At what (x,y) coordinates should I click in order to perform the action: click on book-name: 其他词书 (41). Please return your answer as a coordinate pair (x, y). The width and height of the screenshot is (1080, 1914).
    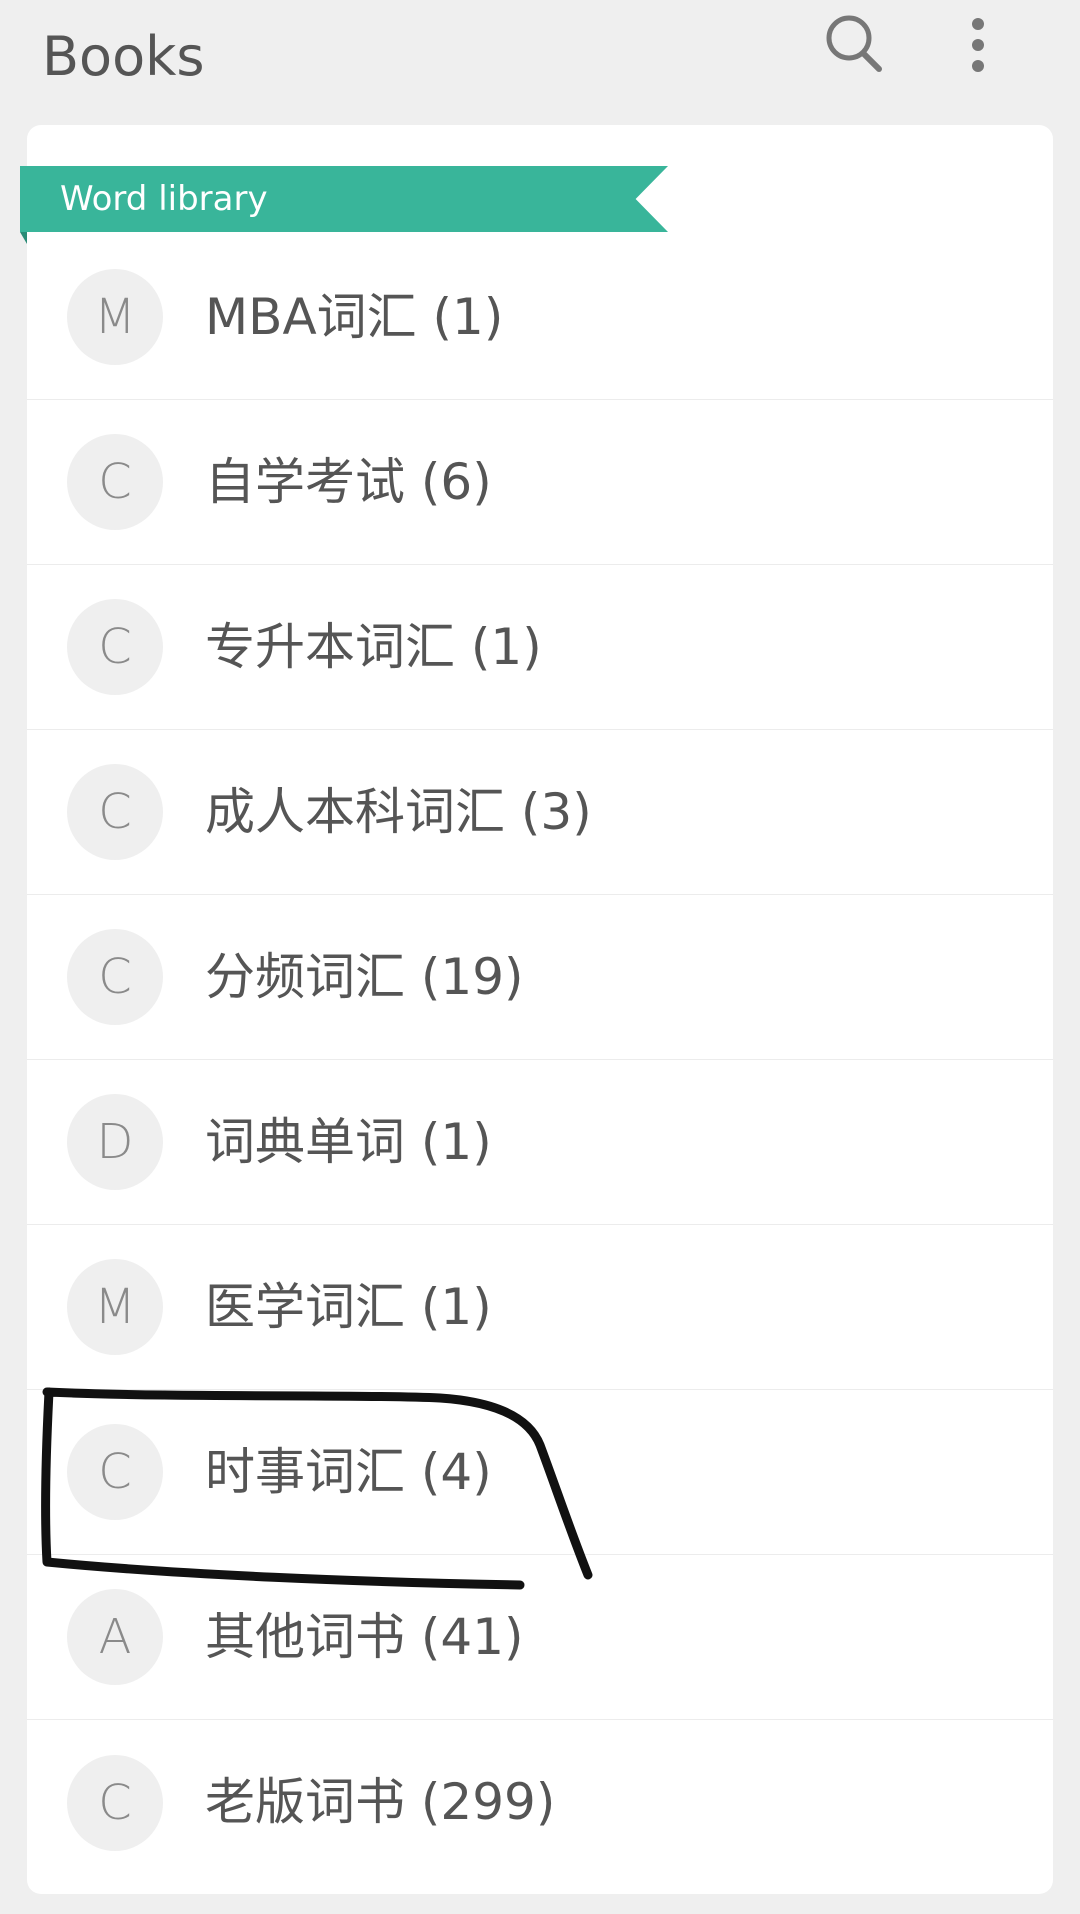
    Looking at the image, I should click on (364, 1637).